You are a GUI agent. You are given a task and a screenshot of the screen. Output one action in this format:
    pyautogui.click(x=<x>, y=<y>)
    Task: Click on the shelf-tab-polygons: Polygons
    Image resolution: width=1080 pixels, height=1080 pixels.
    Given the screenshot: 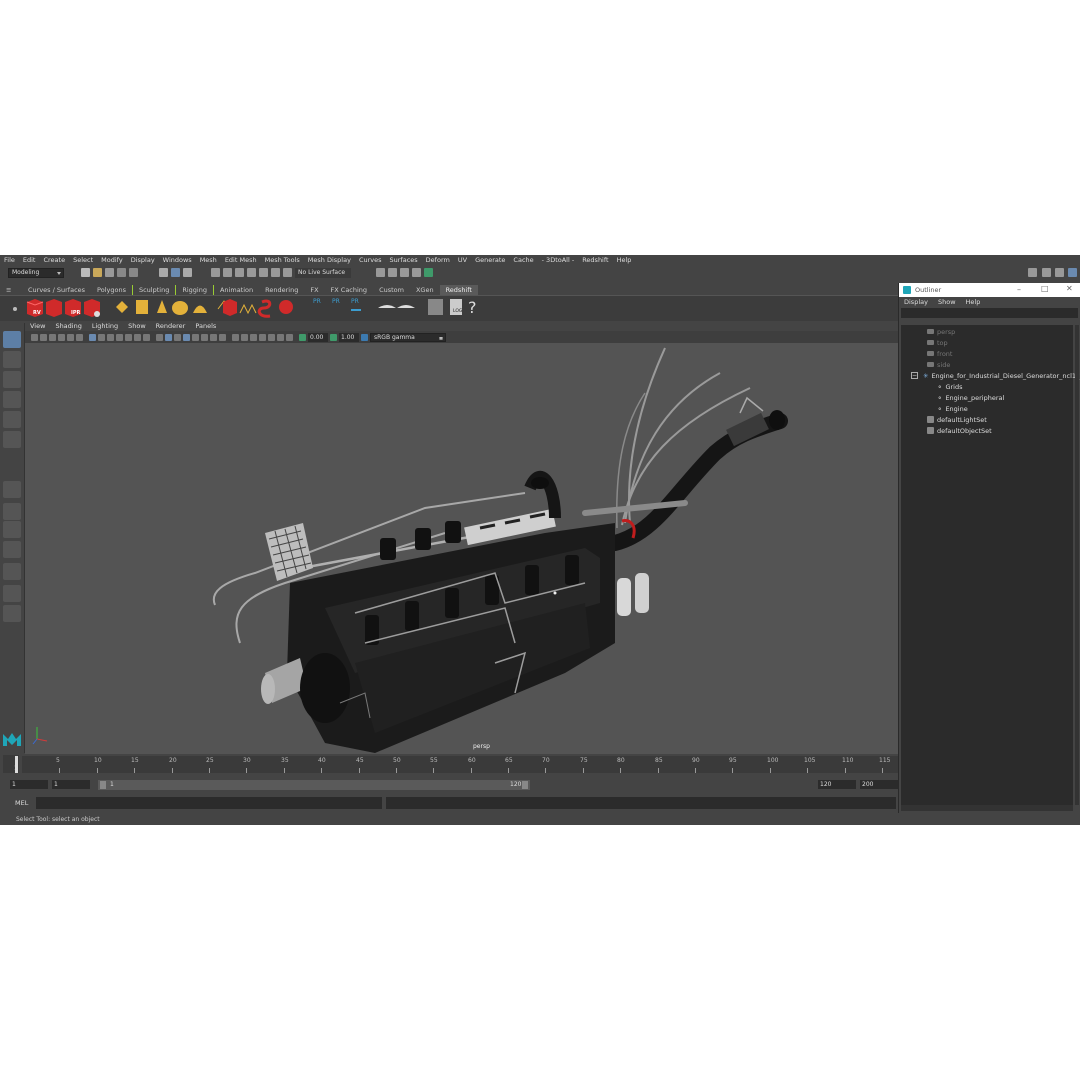 What is the action you would take?
    pyautogui.click(x=111, y=290)
    